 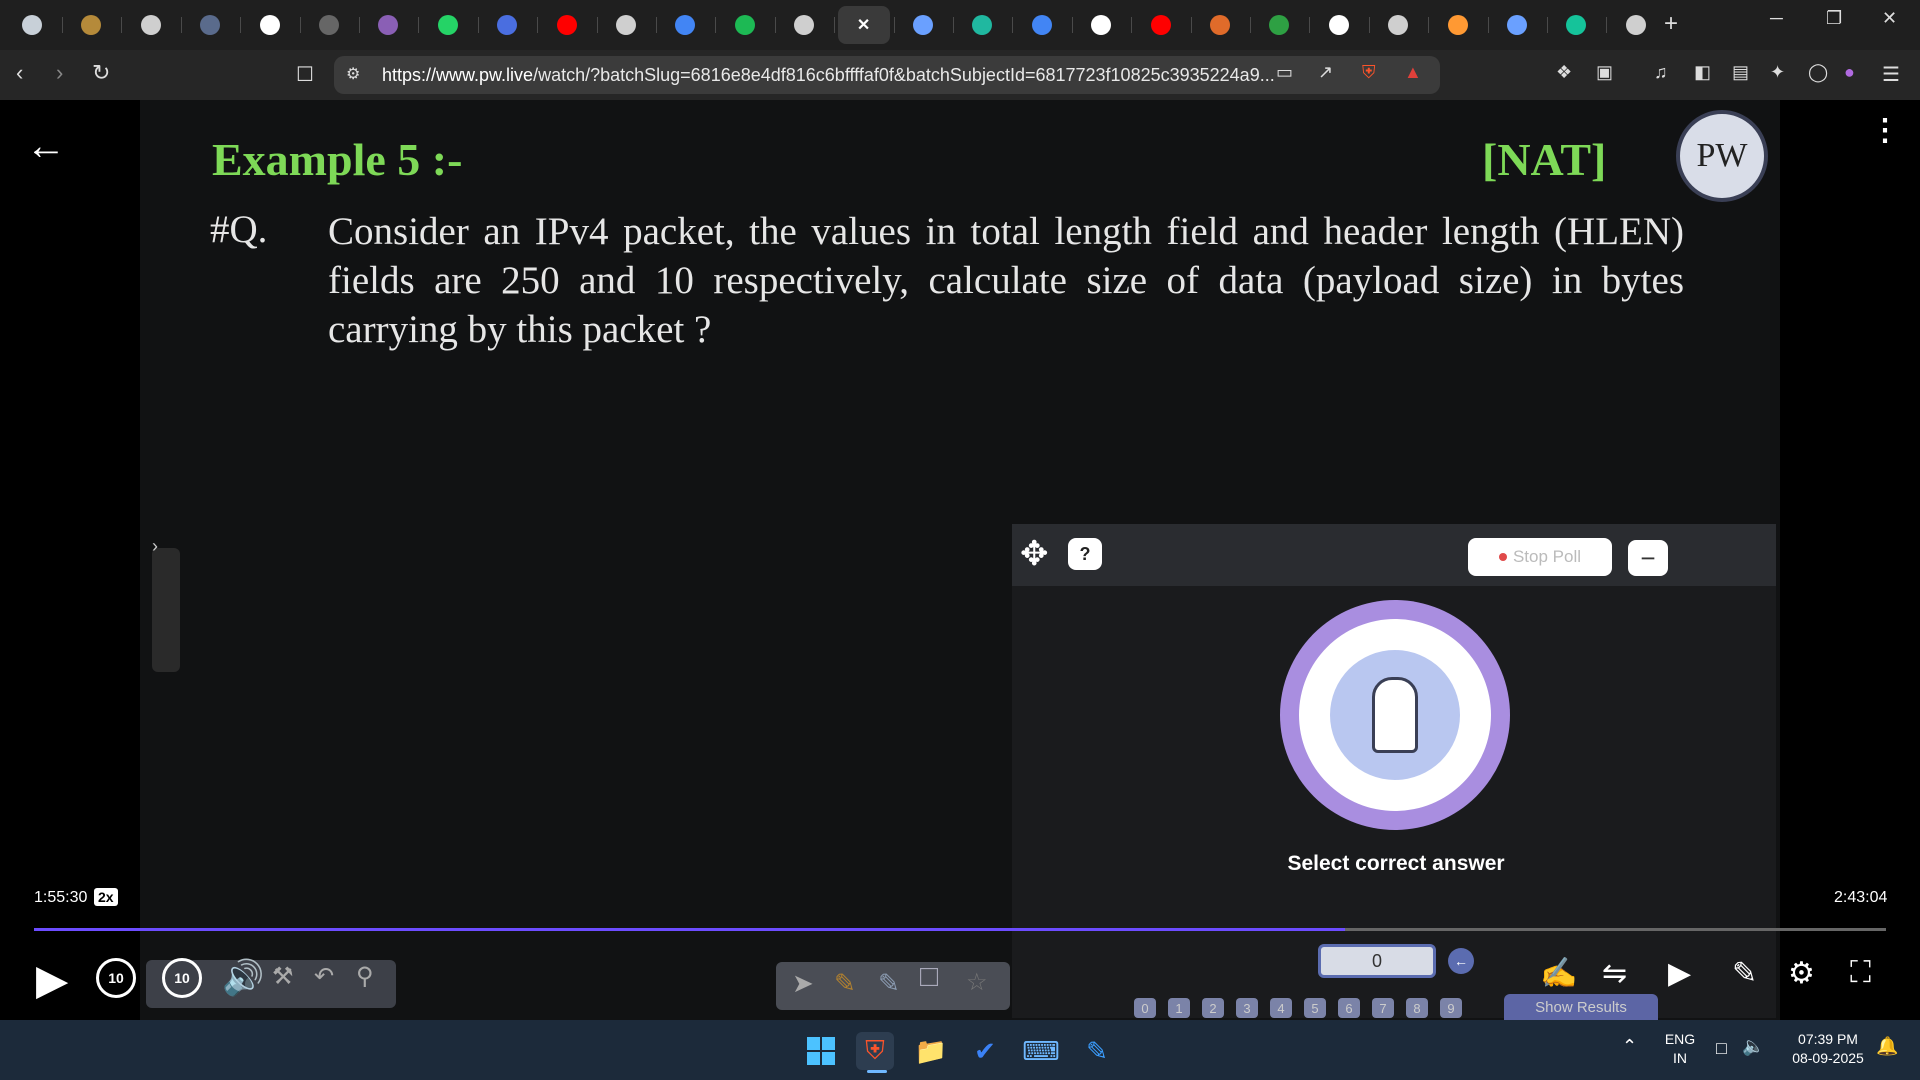 What do you see at coordinates (1395, 715) in the screenshot?
I see `gear-icon` at bounding box center [1395, 715].